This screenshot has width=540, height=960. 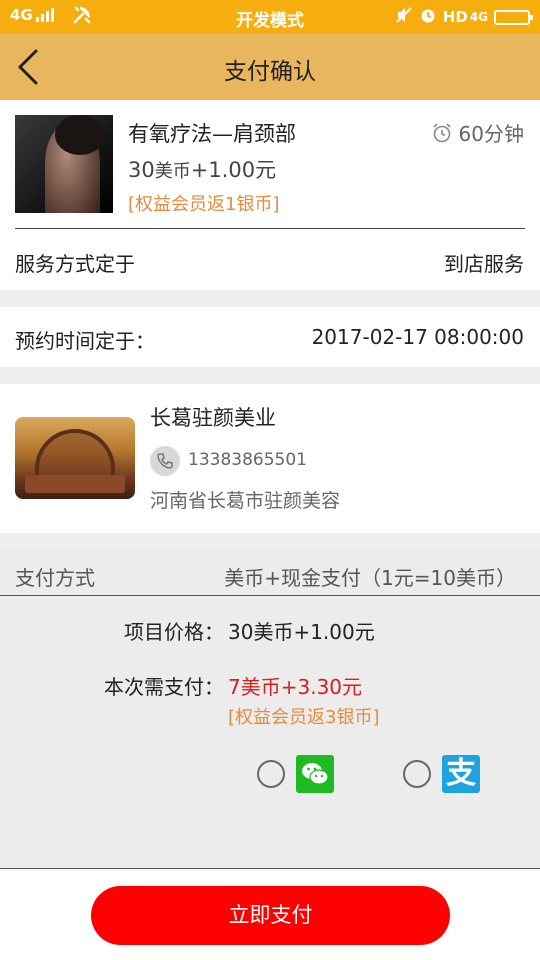 What do you see at coordinates (75, 264) in the screenshot?
I see `service-label: 服务方式定于` at bounding box center [75, 264].